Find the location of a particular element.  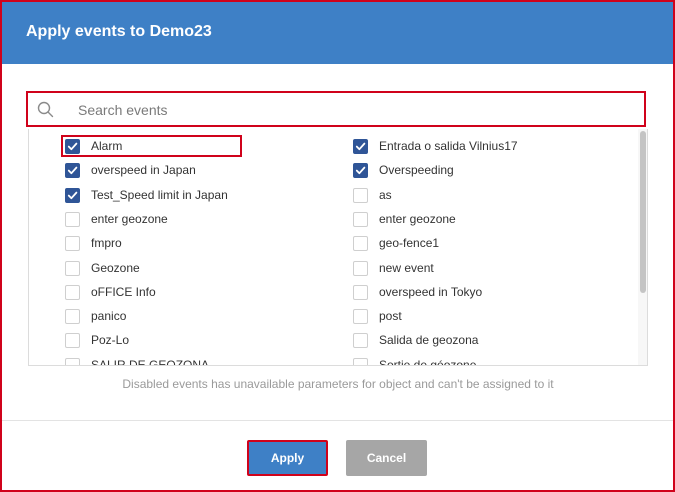

event-label: Geozone is located at coordinates (115, 267).